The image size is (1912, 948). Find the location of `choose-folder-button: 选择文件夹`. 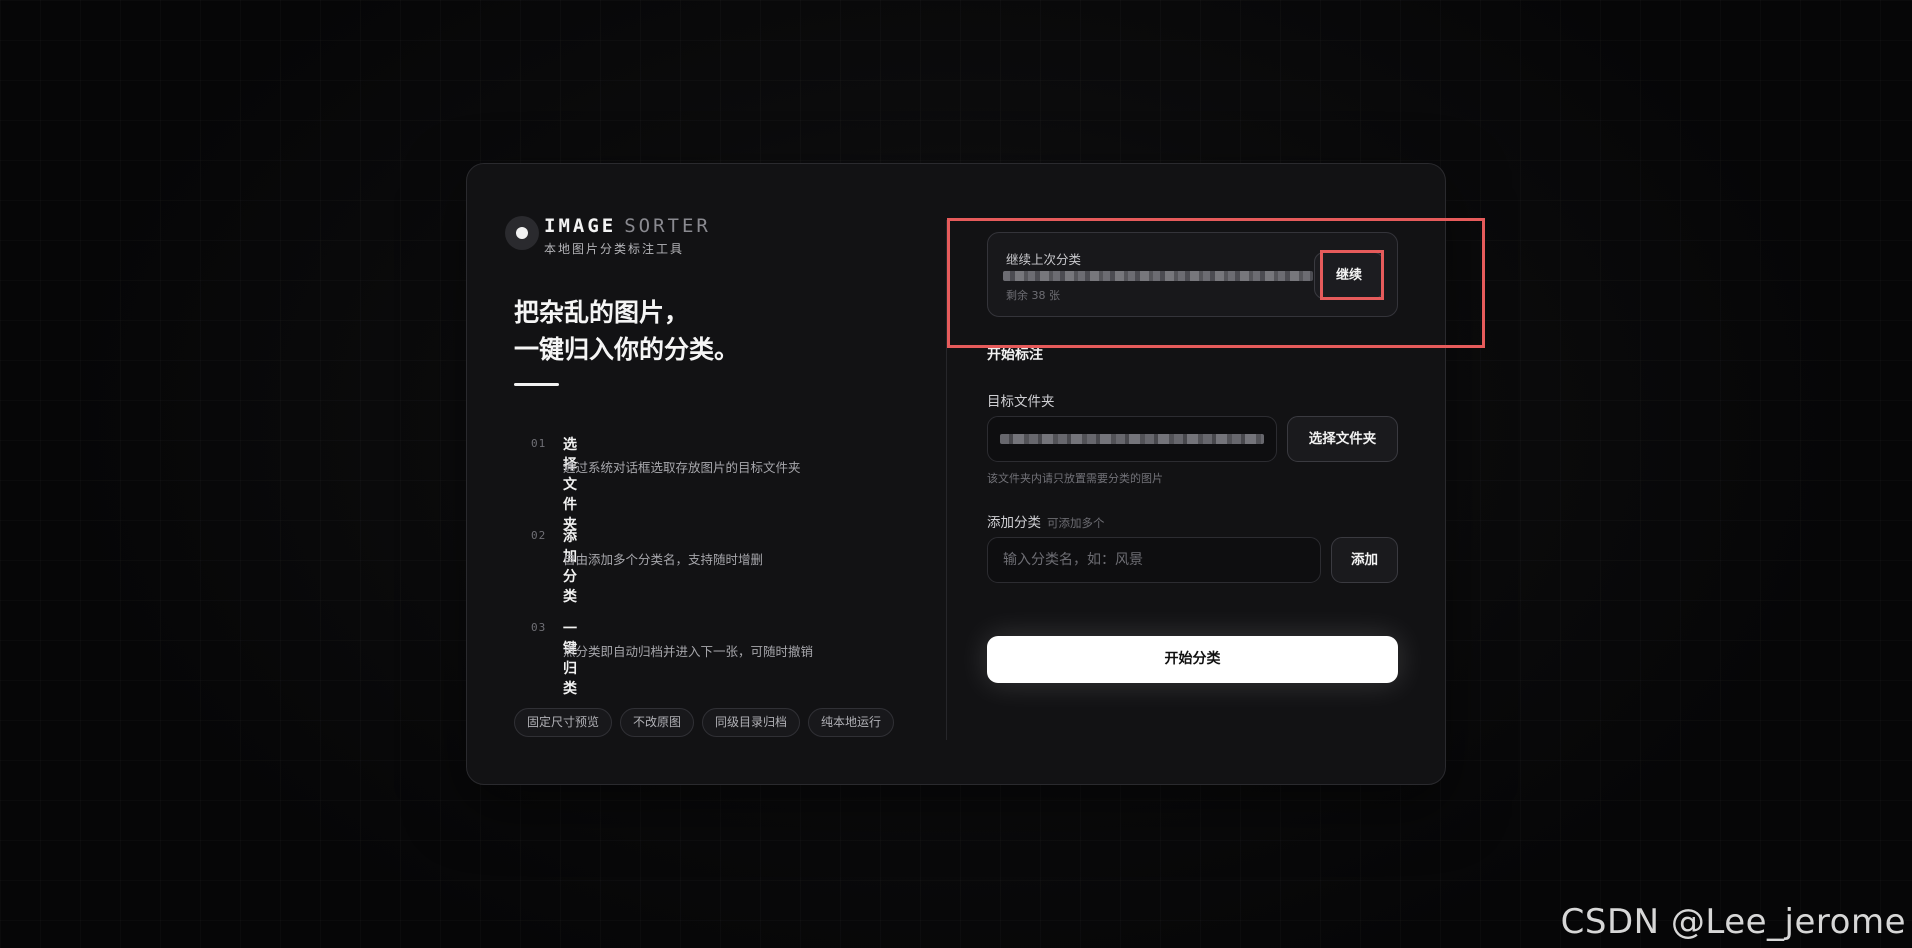

choose-folder-button: 选择文件夹 is located at coordinates (1342, 439).